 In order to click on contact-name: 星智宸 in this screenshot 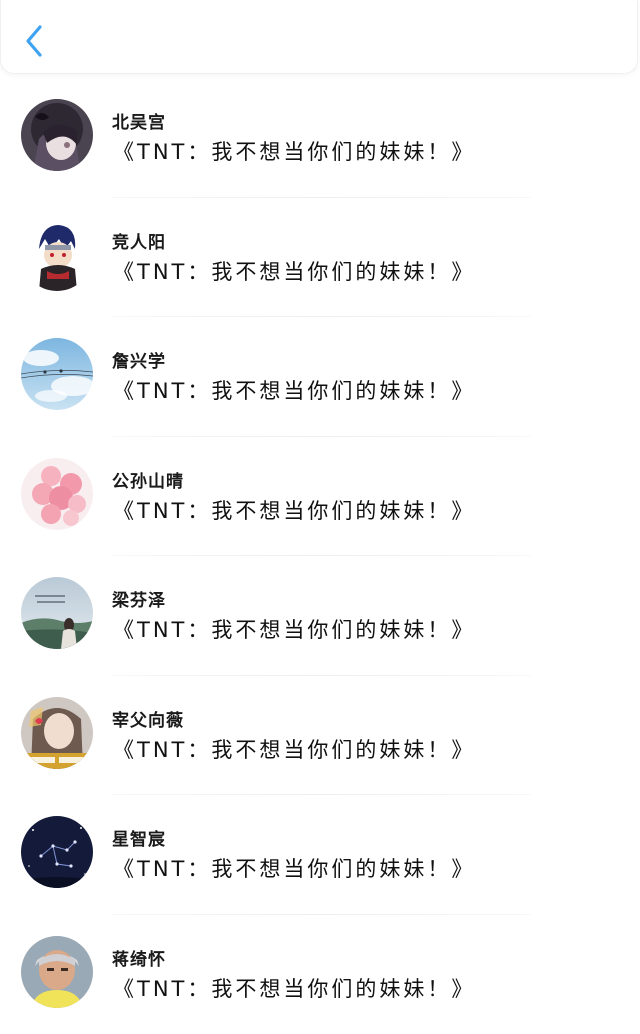, I will do `click(139, 837)`.